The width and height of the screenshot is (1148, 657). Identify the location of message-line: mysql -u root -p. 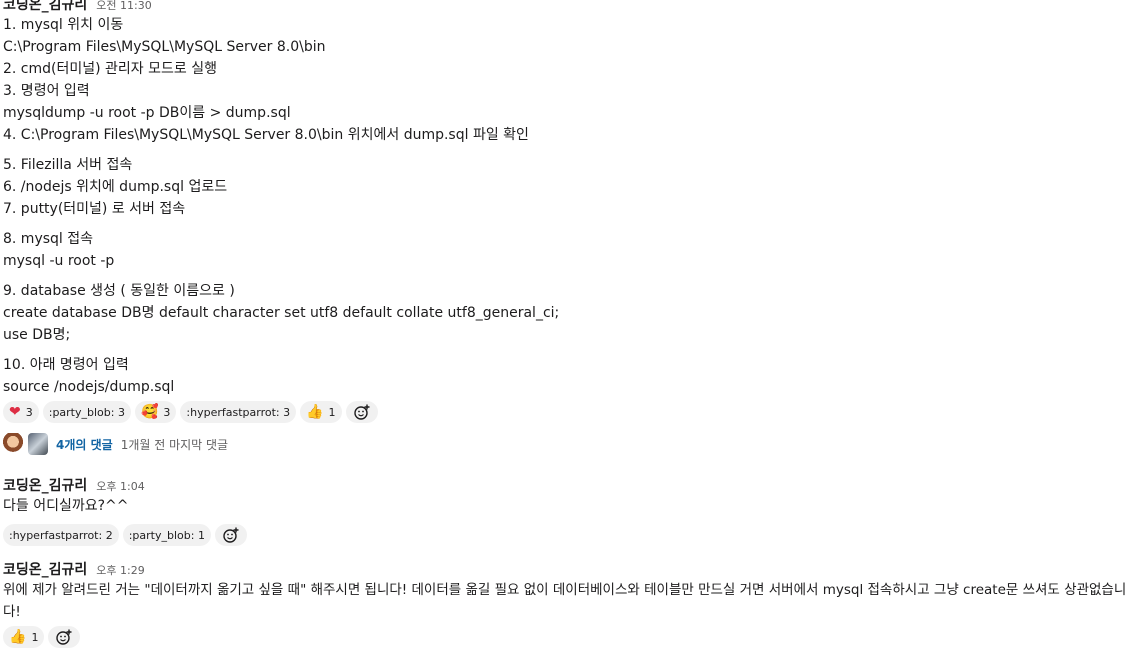
(59, 261).